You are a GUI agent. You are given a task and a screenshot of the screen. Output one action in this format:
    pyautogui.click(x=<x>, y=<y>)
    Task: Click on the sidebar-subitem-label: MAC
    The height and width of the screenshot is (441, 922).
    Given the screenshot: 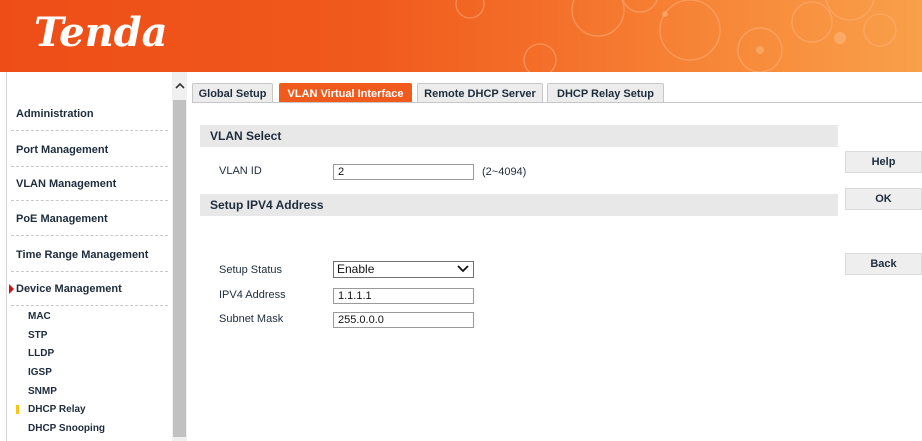 What is the action you would take?
    pyautogui.click(x=39, y=316)
    